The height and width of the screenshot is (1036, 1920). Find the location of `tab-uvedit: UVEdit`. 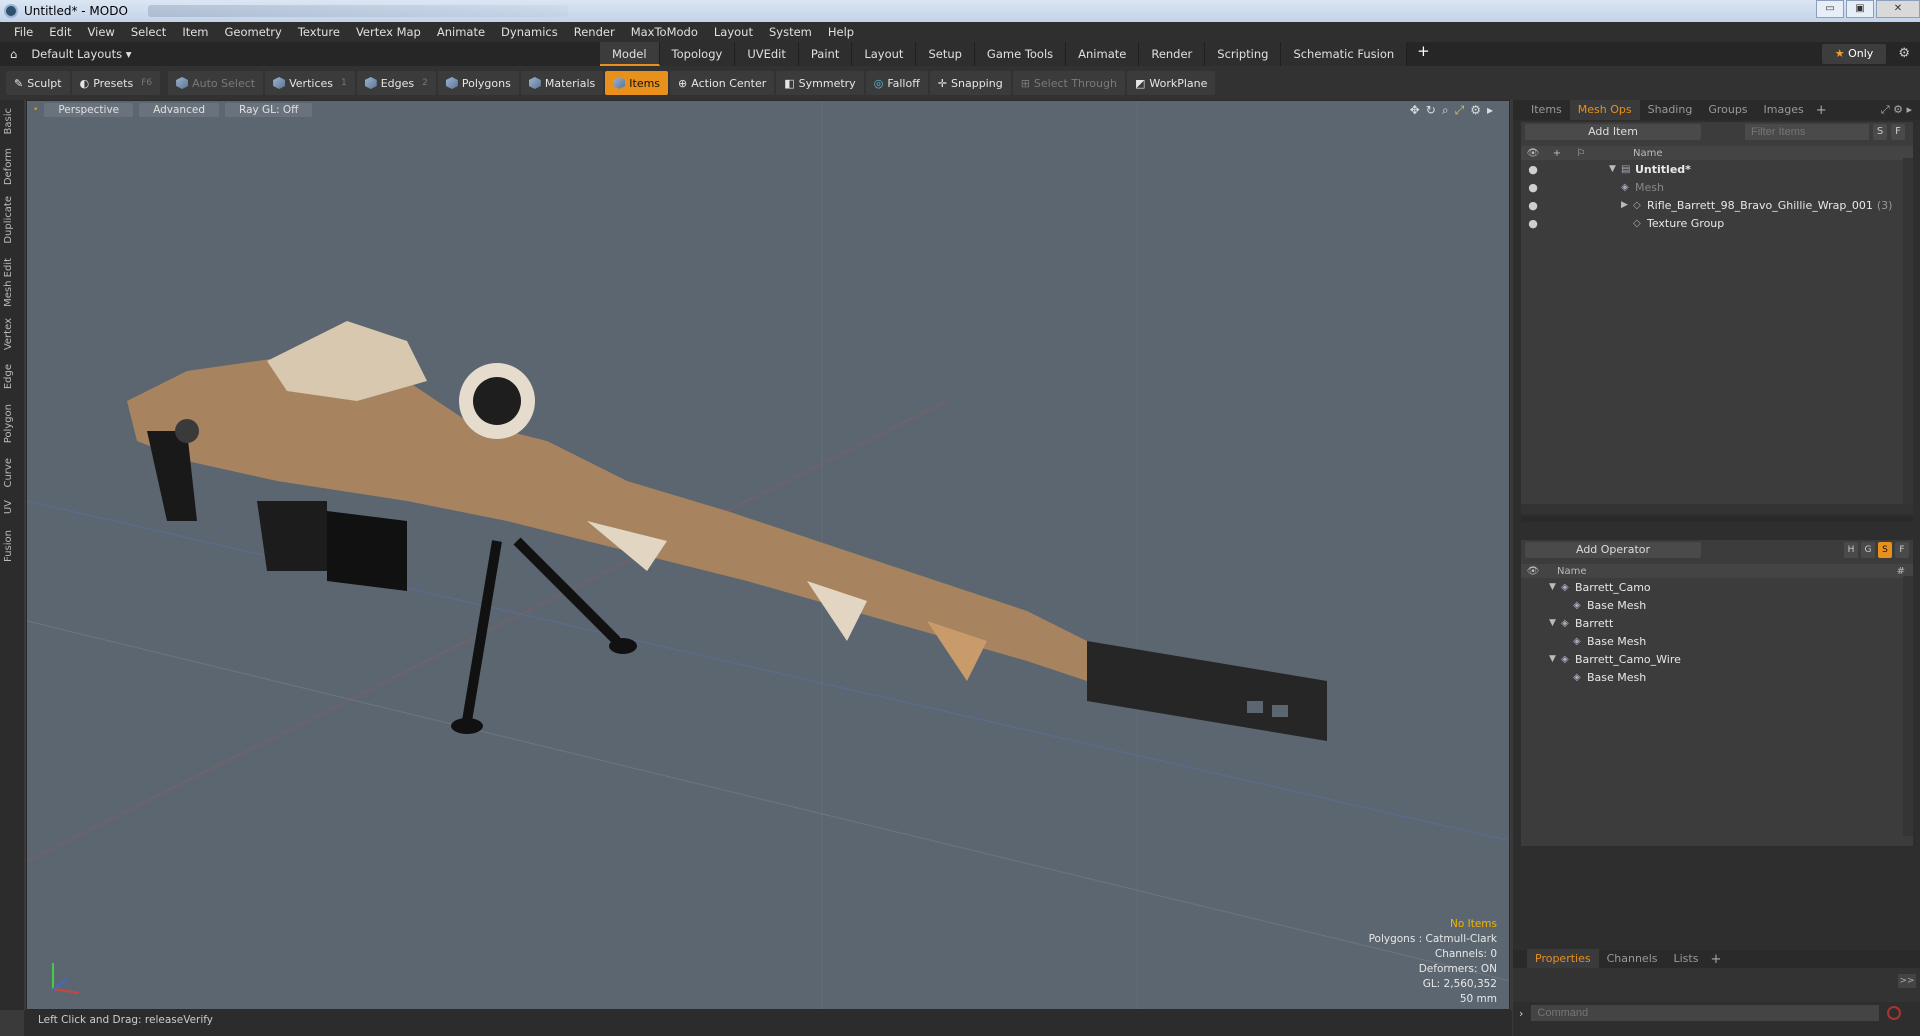

tab-uvedit: UVEdit is located at coordinates (767, 54).